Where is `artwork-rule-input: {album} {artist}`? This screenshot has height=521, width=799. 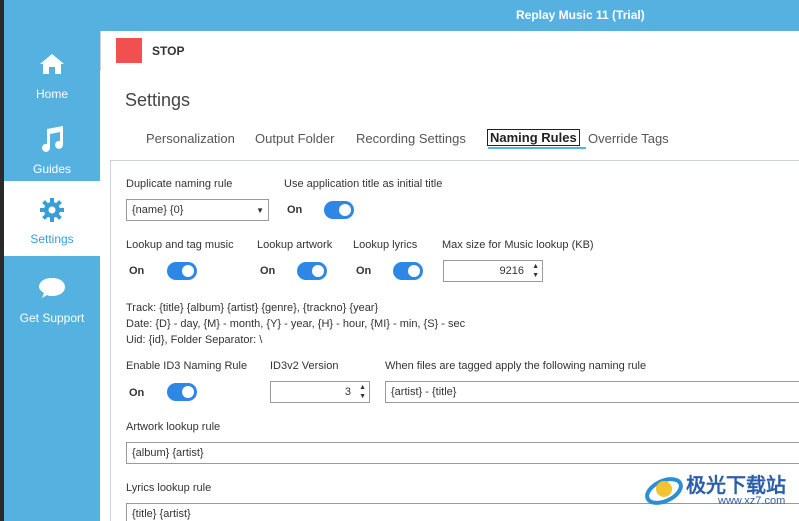 artwork-rule-input: {album} {artist} is located at coordinates (462, 453).